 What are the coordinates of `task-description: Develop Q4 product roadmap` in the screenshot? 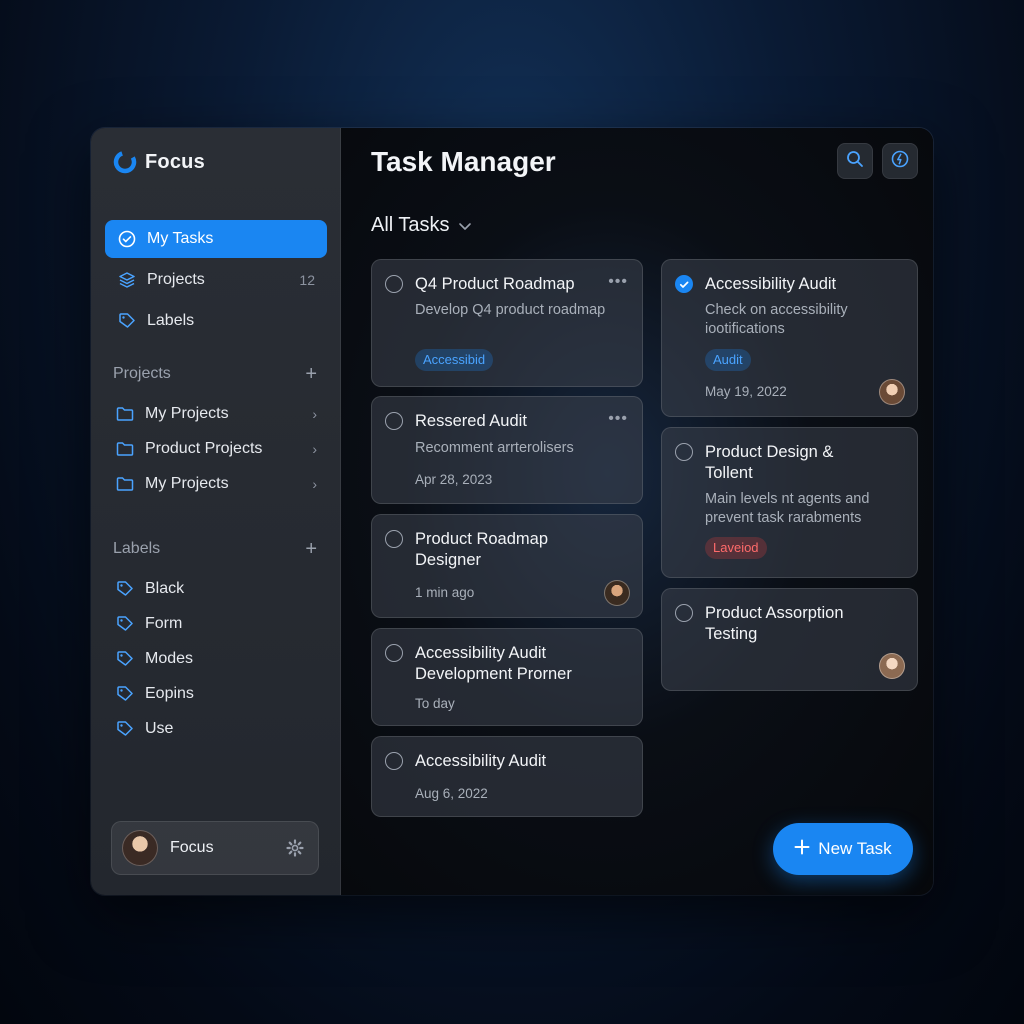 It's located at (510, 310).